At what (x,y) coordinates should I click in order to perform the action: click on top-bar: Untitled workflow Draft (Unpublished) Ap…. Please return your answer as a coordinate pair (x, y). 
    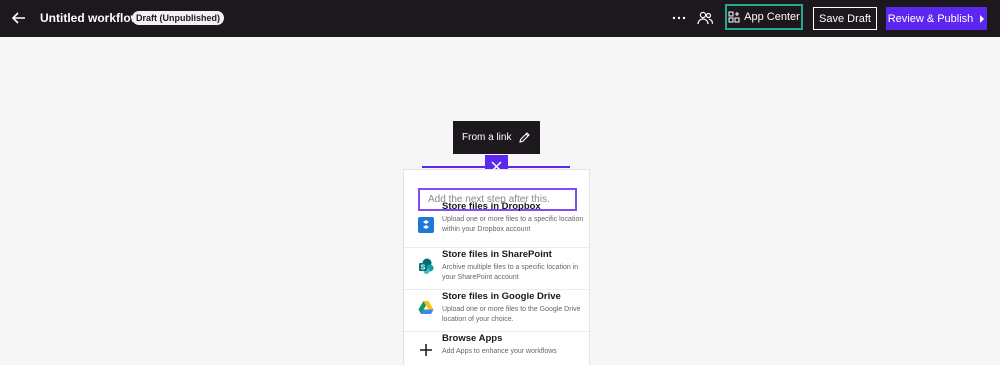
    Looking at the image, I should click on (500, 18).